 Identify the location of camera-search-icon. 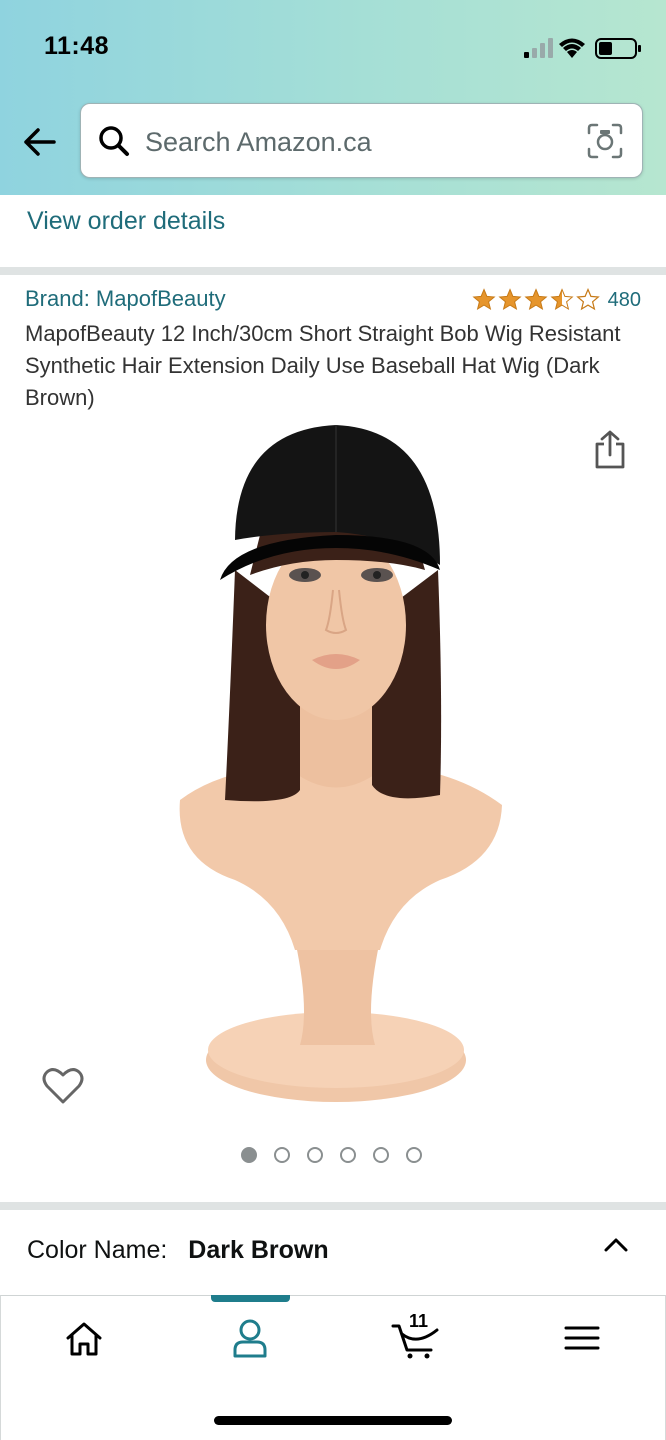
(605, 141).